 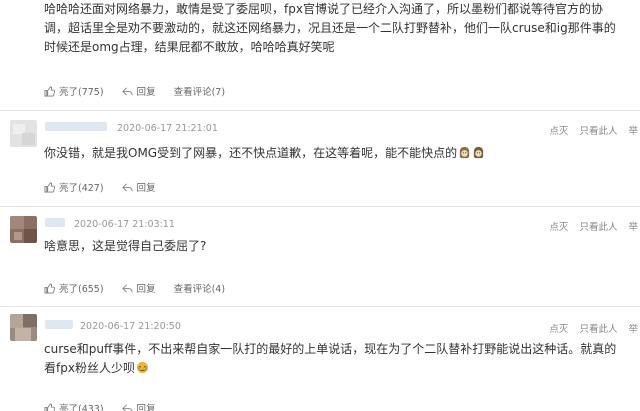 I want to click on like-button: 亮了(427), so click(x=74, y=187).